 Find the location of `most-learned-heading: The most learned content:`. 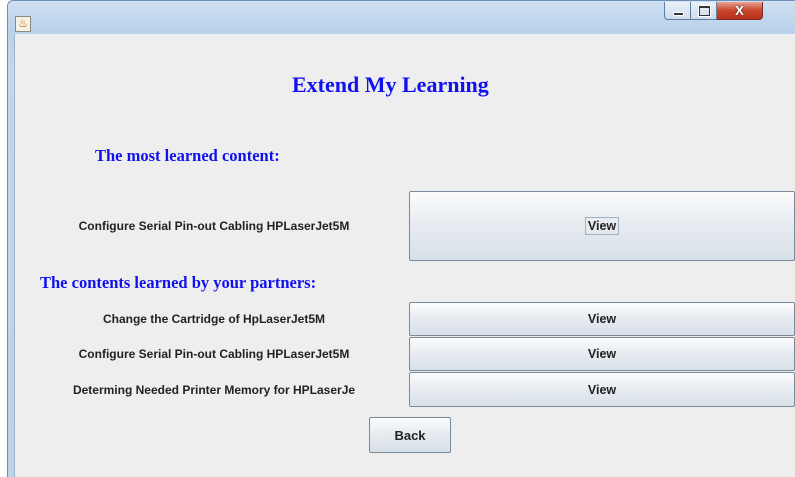

most-learned-heading: The most learned content: is located at coordinates (187, 155).